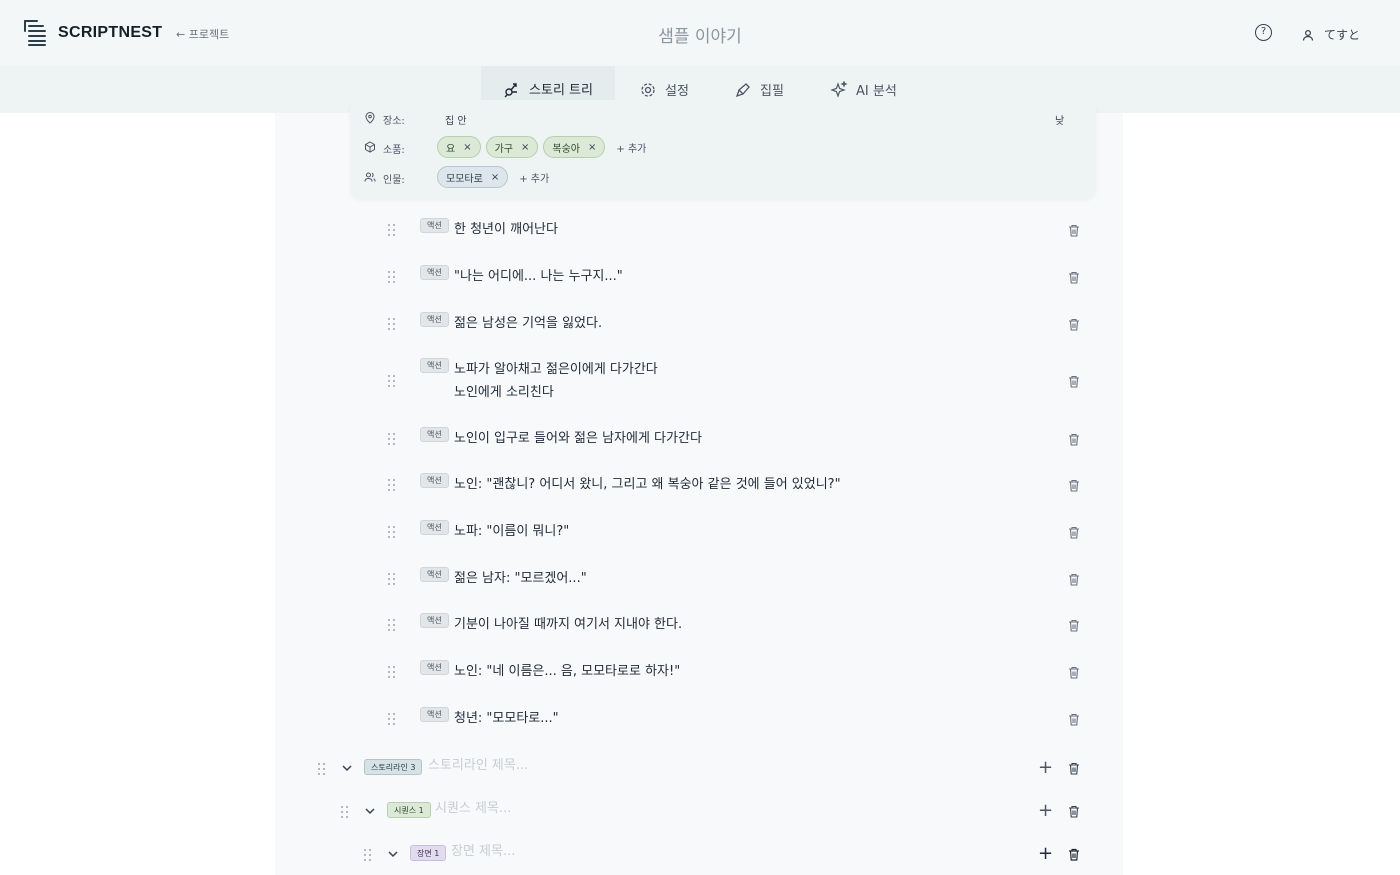 This screenshot has height=875, width=1400. What do you see at coordinates (1331, 34) in the screenshot?
I see `user-menu: てすと` at bounding box center [1331, 34].